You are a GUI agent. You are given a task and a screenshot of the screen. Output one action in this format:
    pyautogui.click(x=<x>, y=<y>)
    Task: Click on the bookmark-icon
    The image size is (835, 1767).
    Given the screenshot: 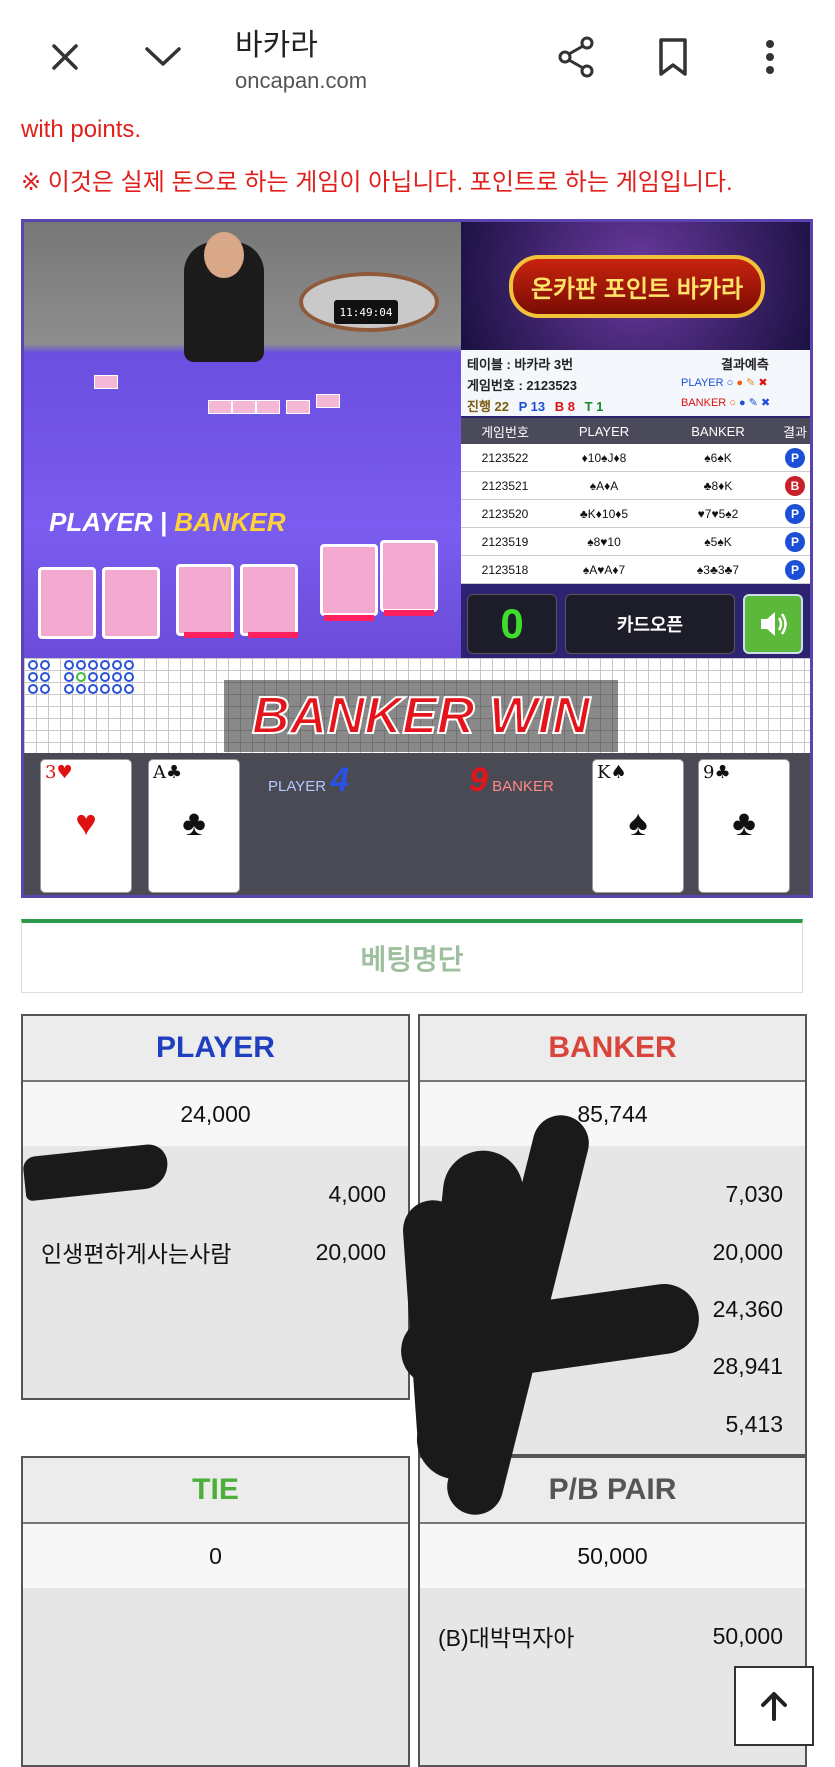 What is the action you would take?
    pyautogui.click(x=673, y=57)
    